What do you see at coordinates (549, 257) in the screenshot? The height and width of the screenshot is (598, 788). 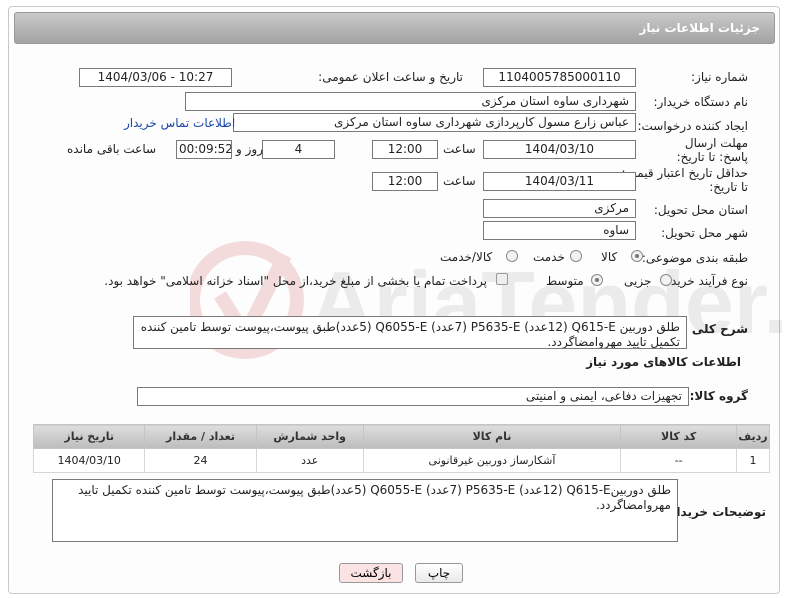 I see `category-service-label: خدمت` at bounding box center [549, 257].